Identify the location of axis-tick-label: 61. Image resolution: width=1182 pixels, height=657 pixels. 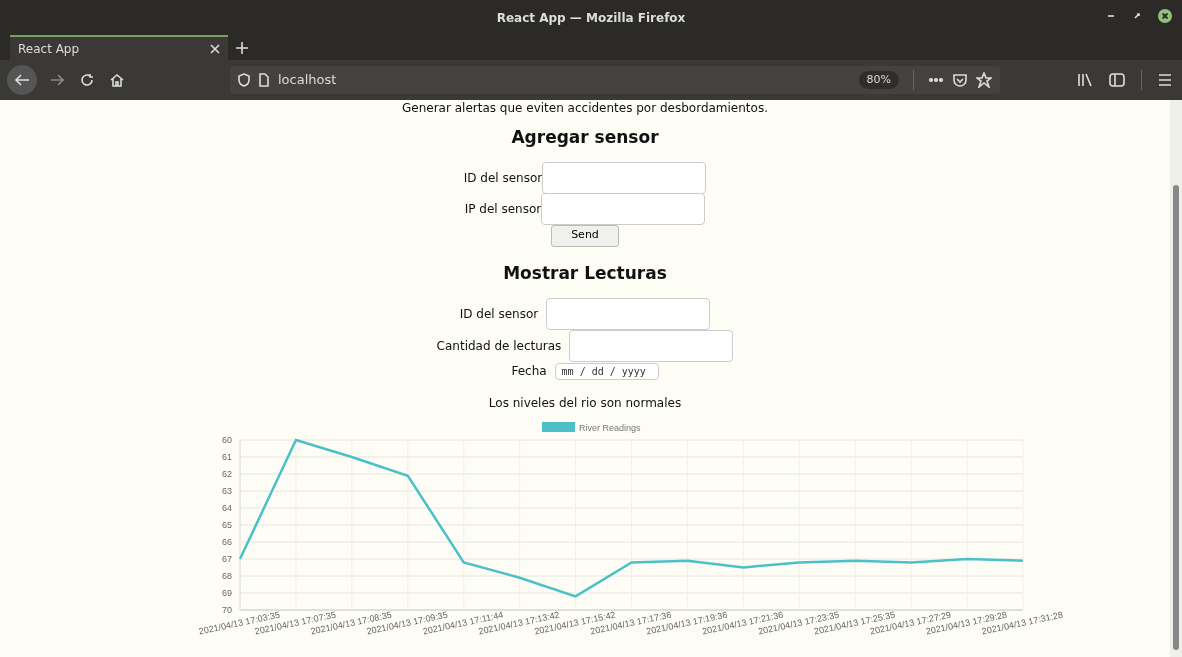
(227, 457).